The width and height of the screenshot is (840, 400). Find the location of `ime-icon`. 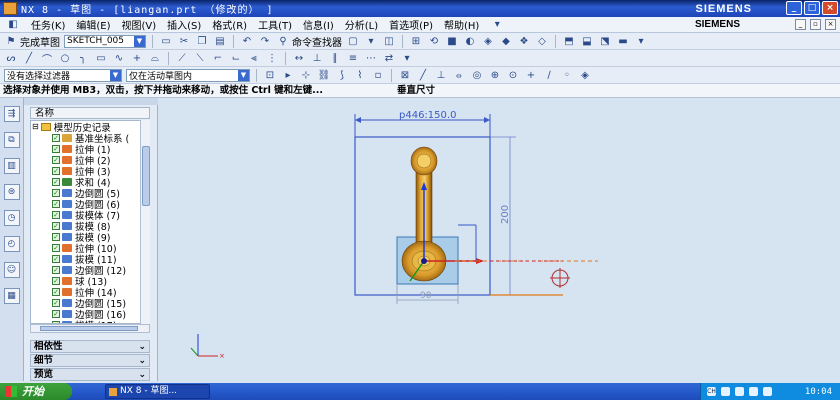

ime-icon is located at coordinates (767, 391).